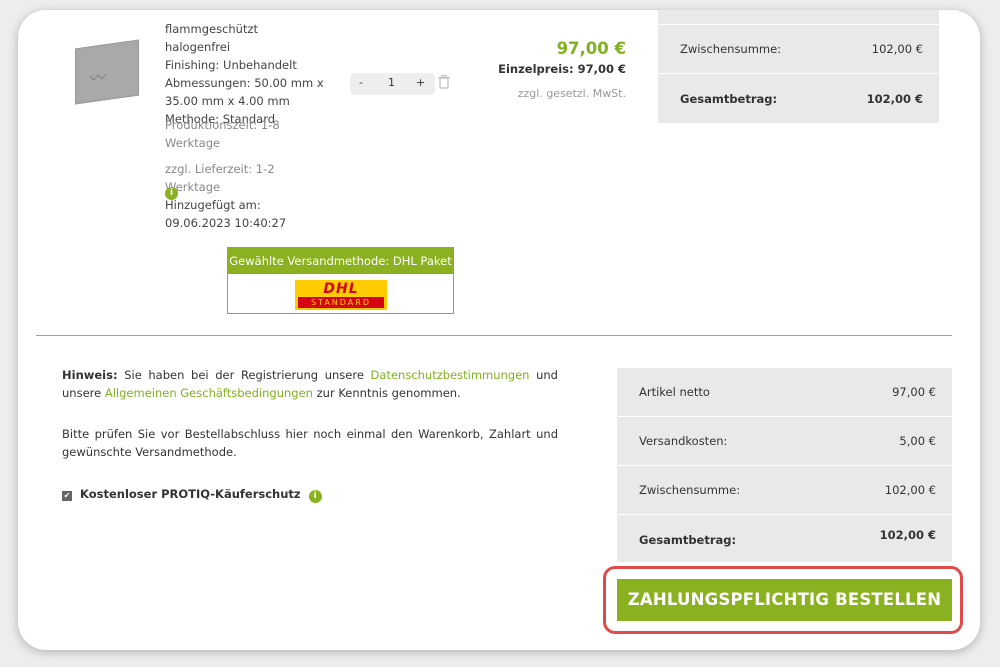  I want to click on dhl-logo-text: DHL, so click(341, 289).